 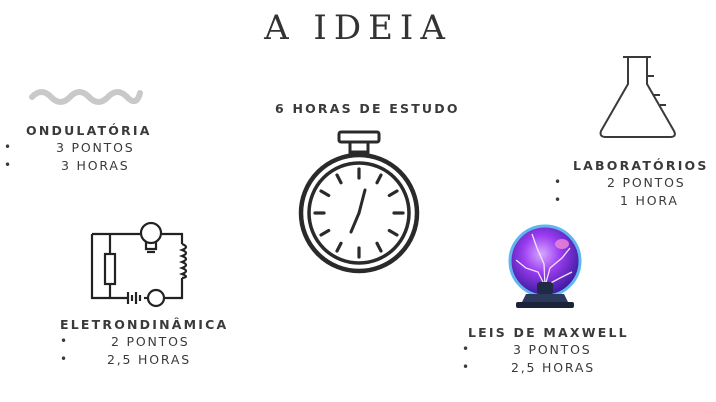 What do you see at coordinates (358, 28) in the screenshot?
I see `page-title: A IDEIA` at bounding box center [358, 28].